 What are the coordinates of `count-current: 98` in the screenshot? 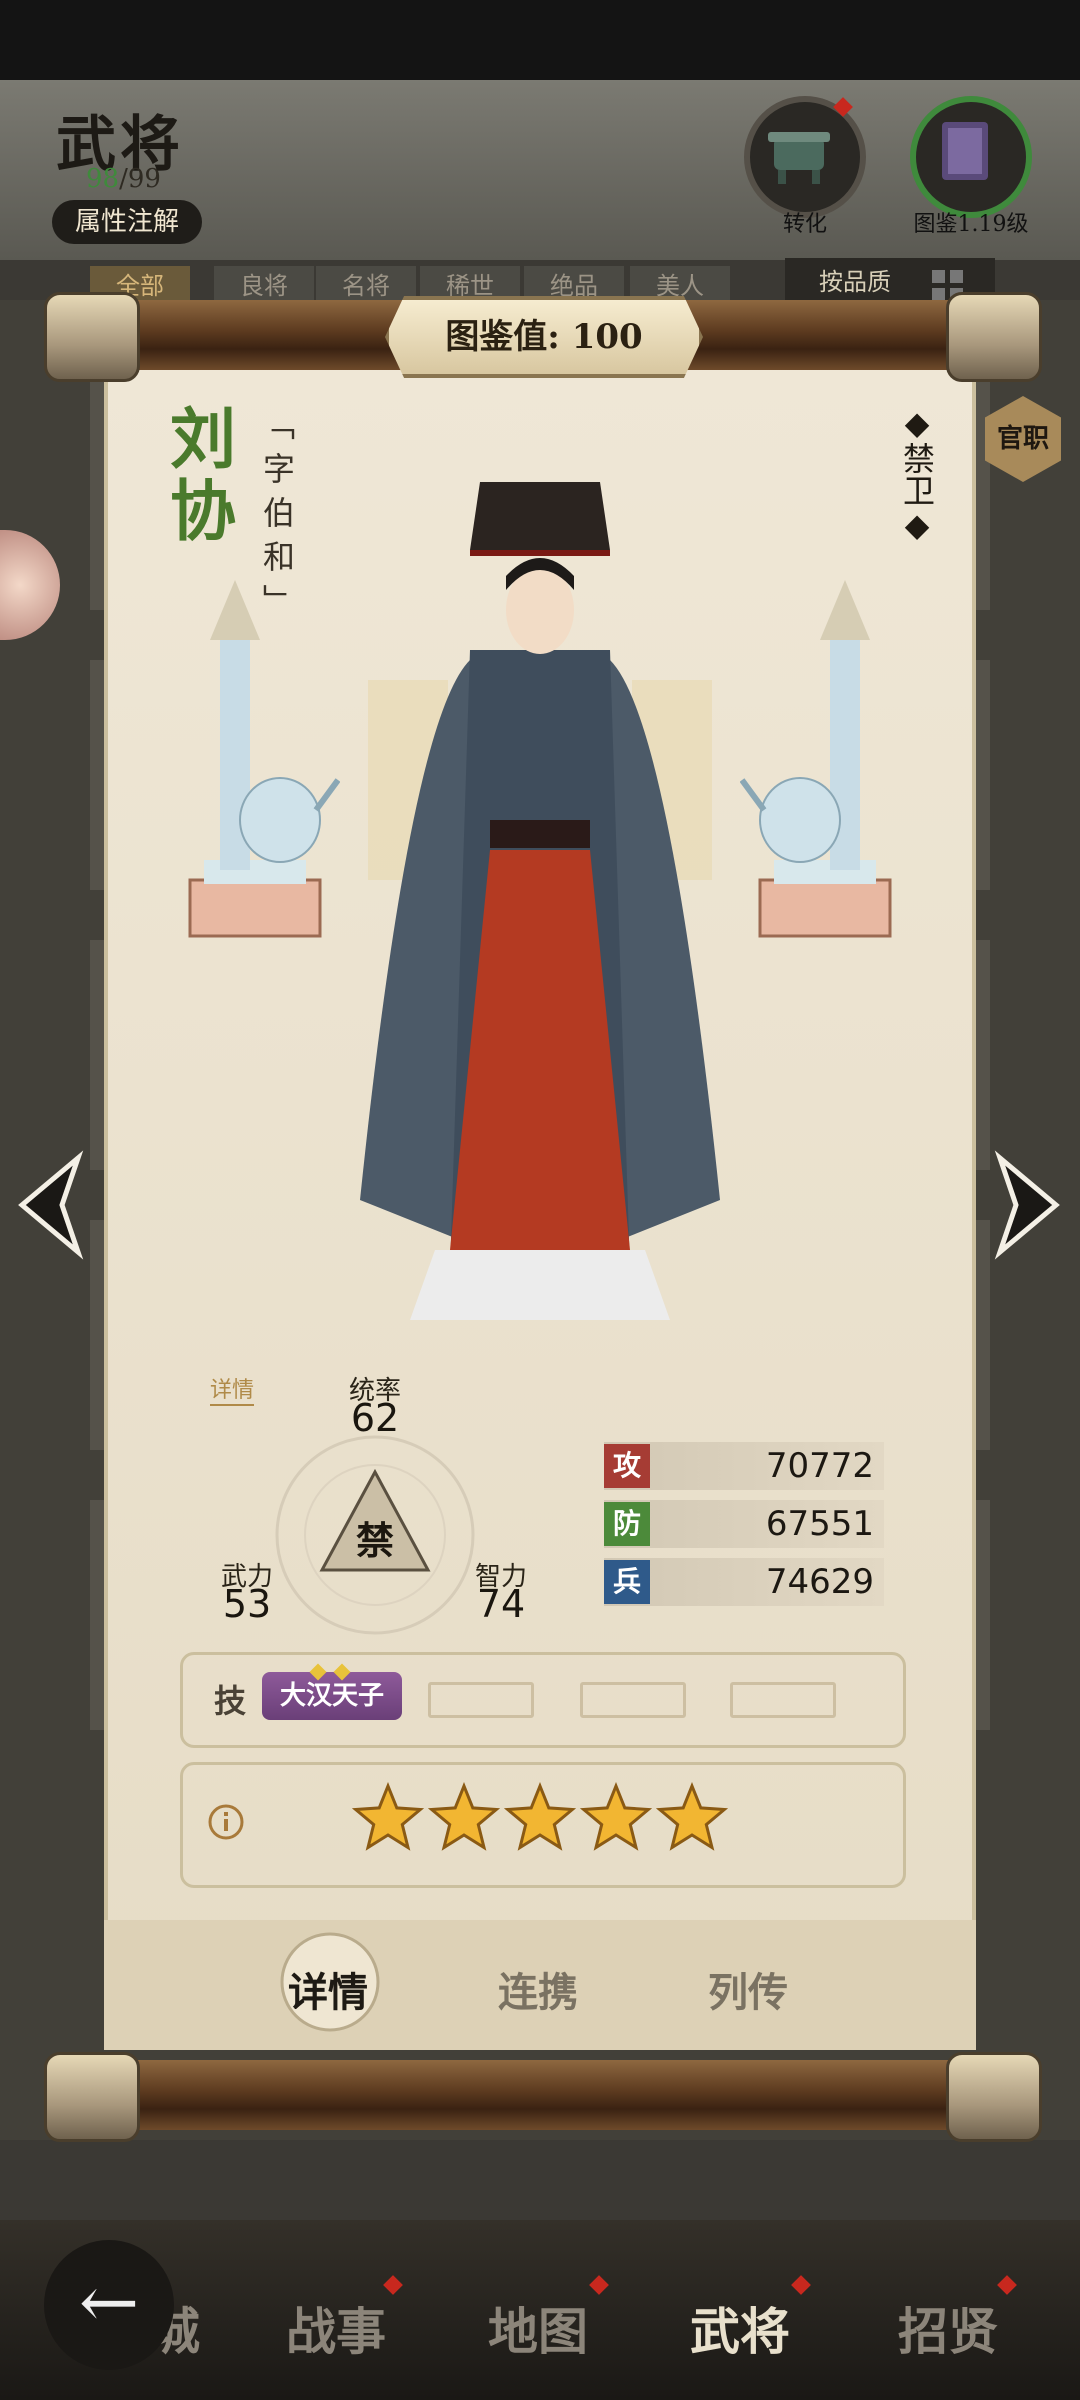 It's located at (103, 179).